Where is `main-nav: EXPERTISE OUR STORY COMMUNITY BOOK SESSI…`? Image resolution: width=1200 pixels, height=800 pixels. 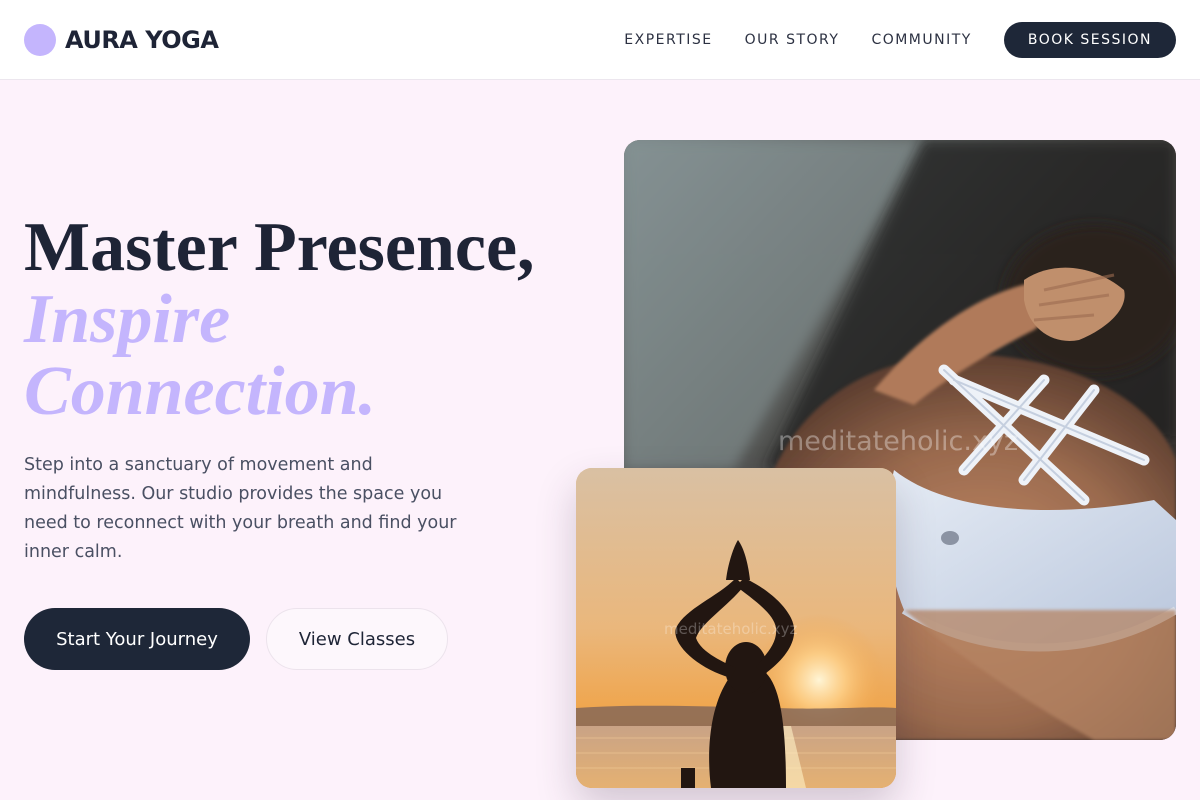 main-nav: EXPERTISE OUR STORY COMMUNITY BOOK SESSI… is located at coordinates (900, 39).